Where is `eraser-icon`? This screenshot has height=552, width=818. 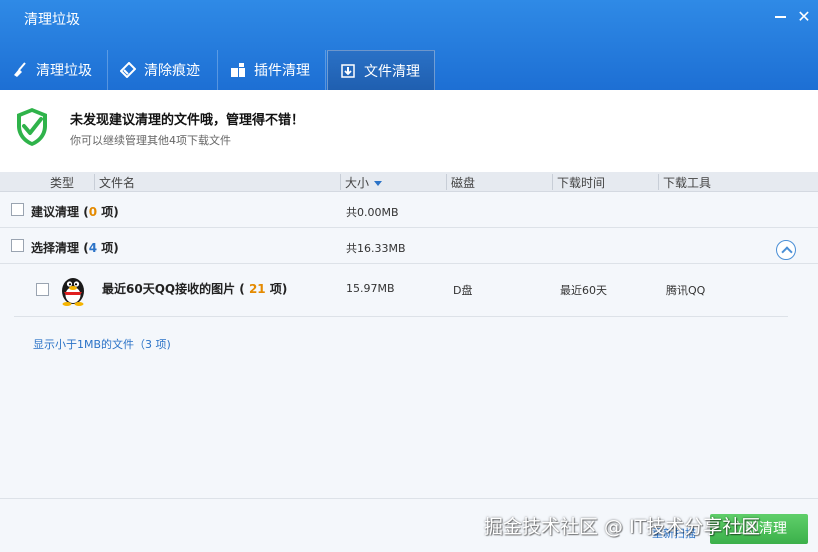 eraser-icon is located at coordinates (128, 70).